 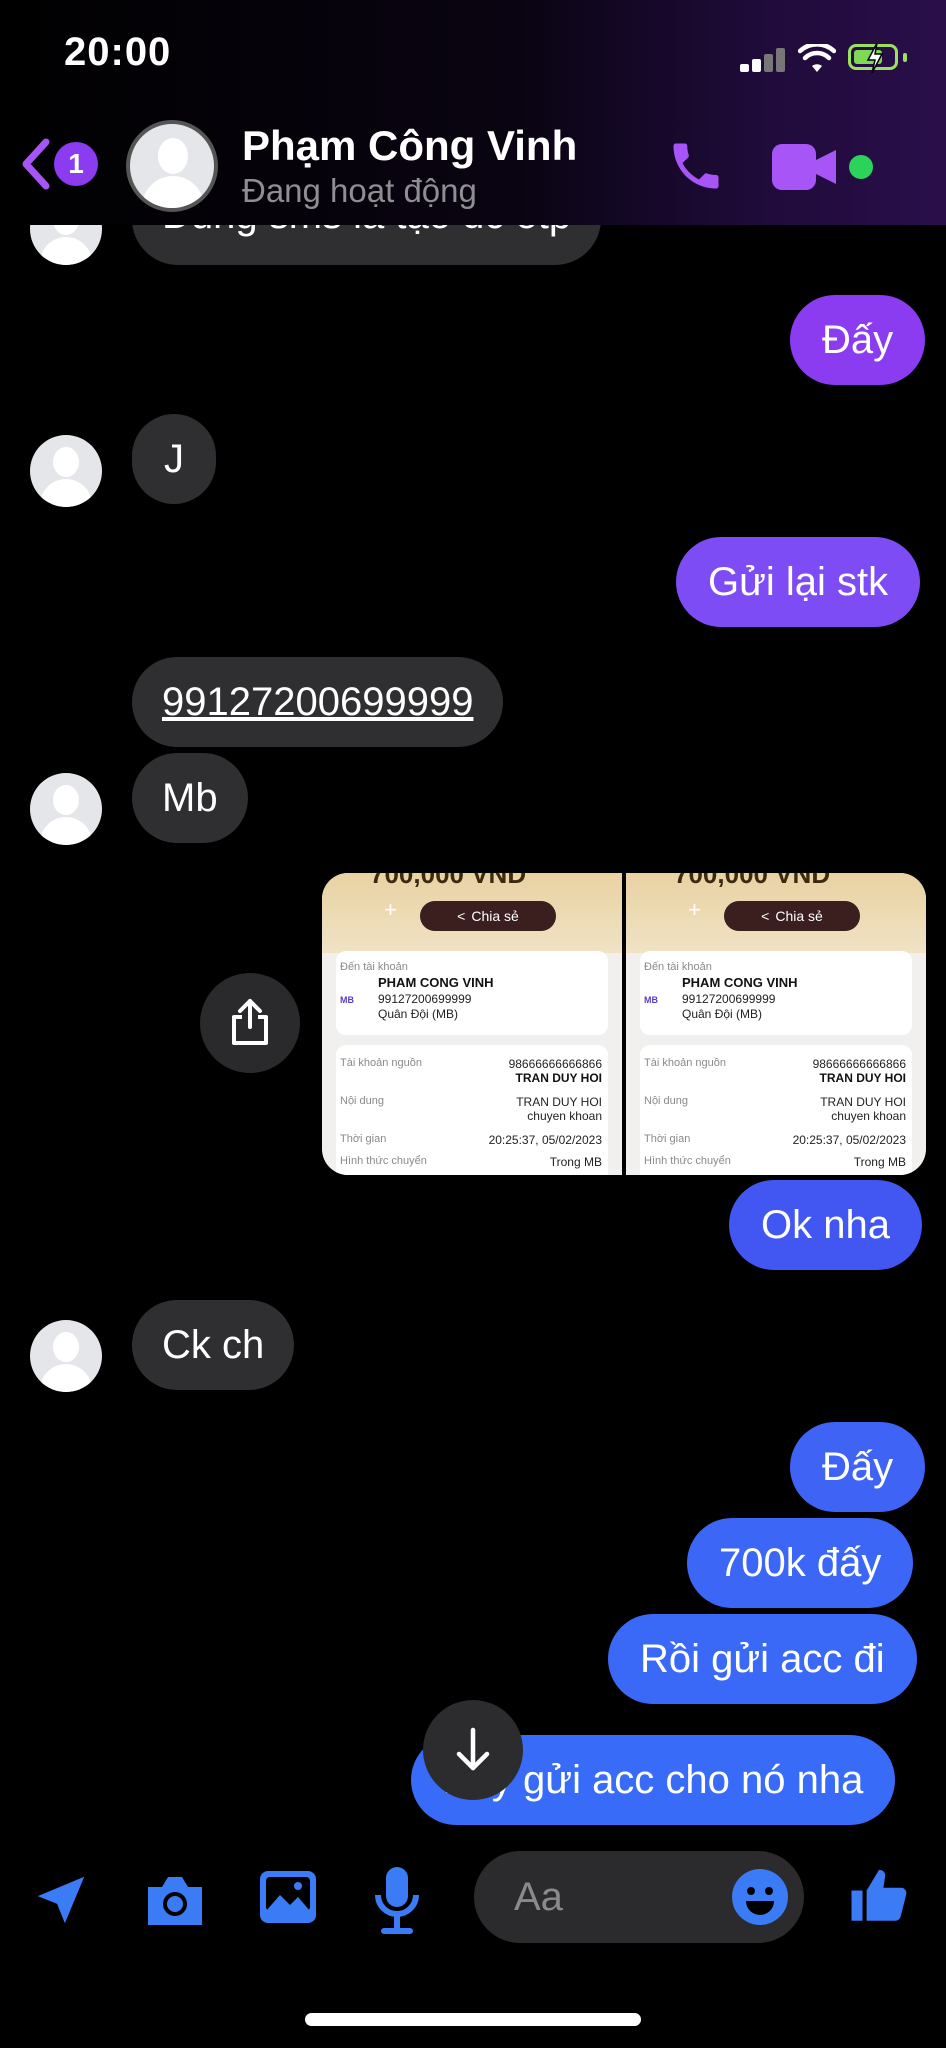 What do you see at coordinates (760, 1897) in the screenshot?
I see `emoji-icon` at bounding box center [760, 1897].